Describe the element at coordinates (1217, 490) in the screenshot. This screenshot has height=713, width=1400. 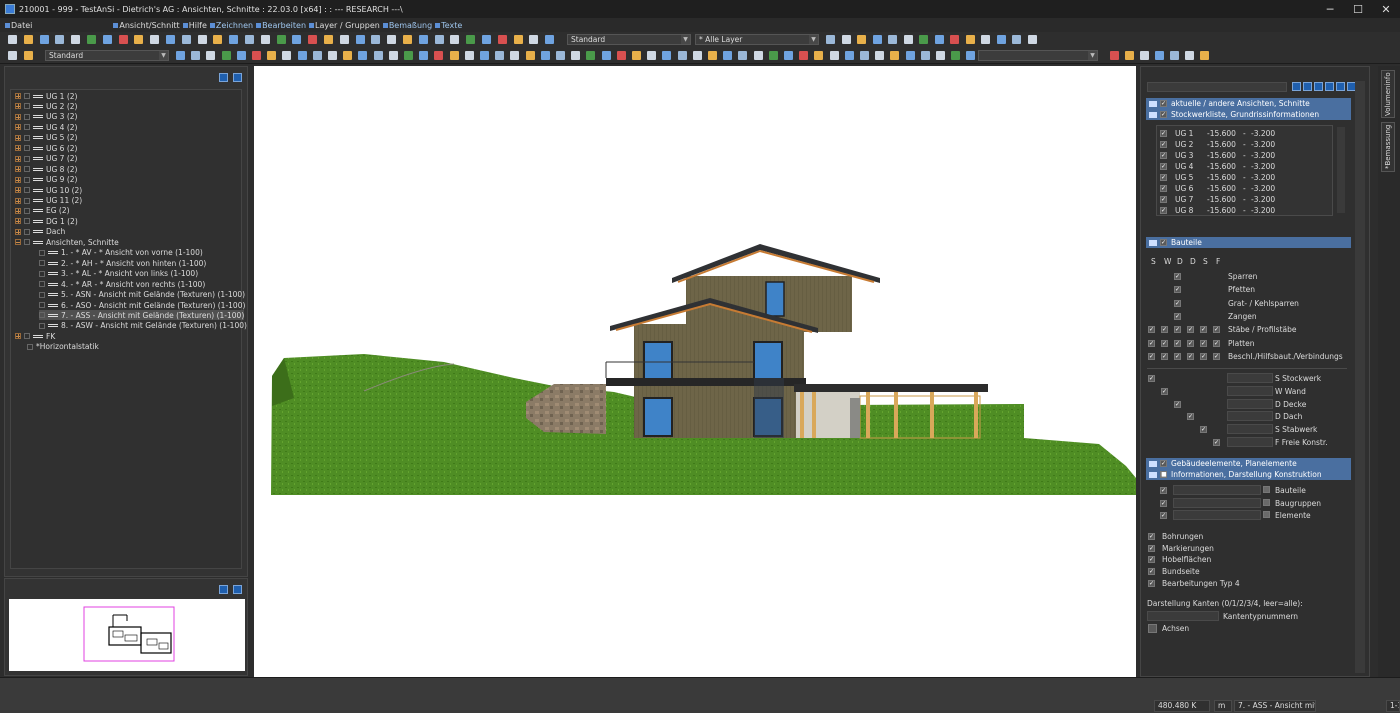
I see `info-input` at that location.